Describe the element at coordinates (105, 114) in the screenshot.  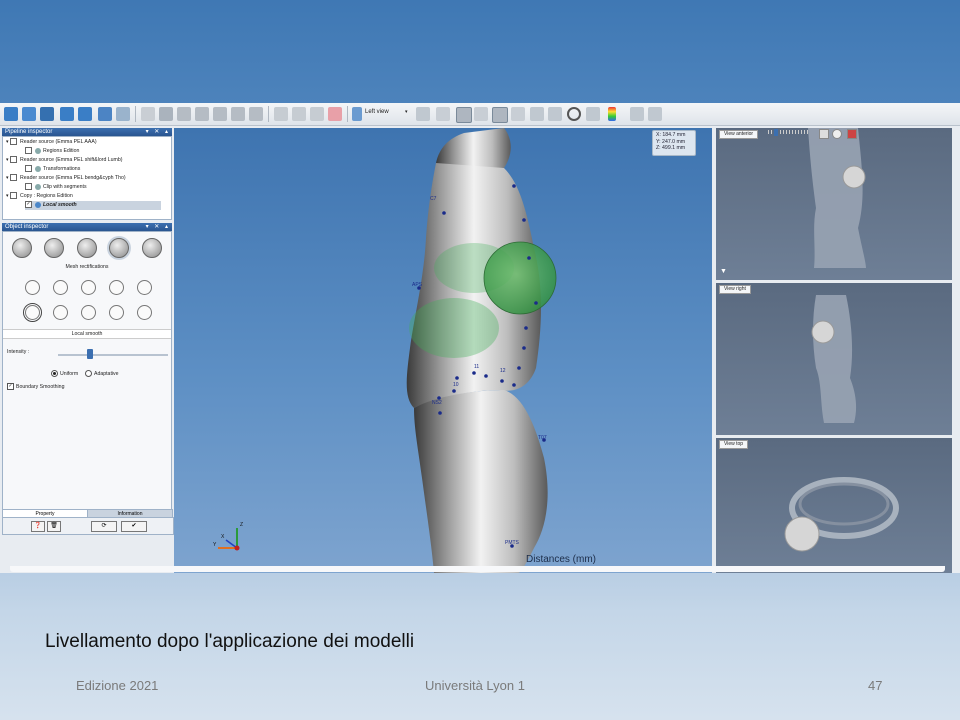
I see `undo-icon` at that location.